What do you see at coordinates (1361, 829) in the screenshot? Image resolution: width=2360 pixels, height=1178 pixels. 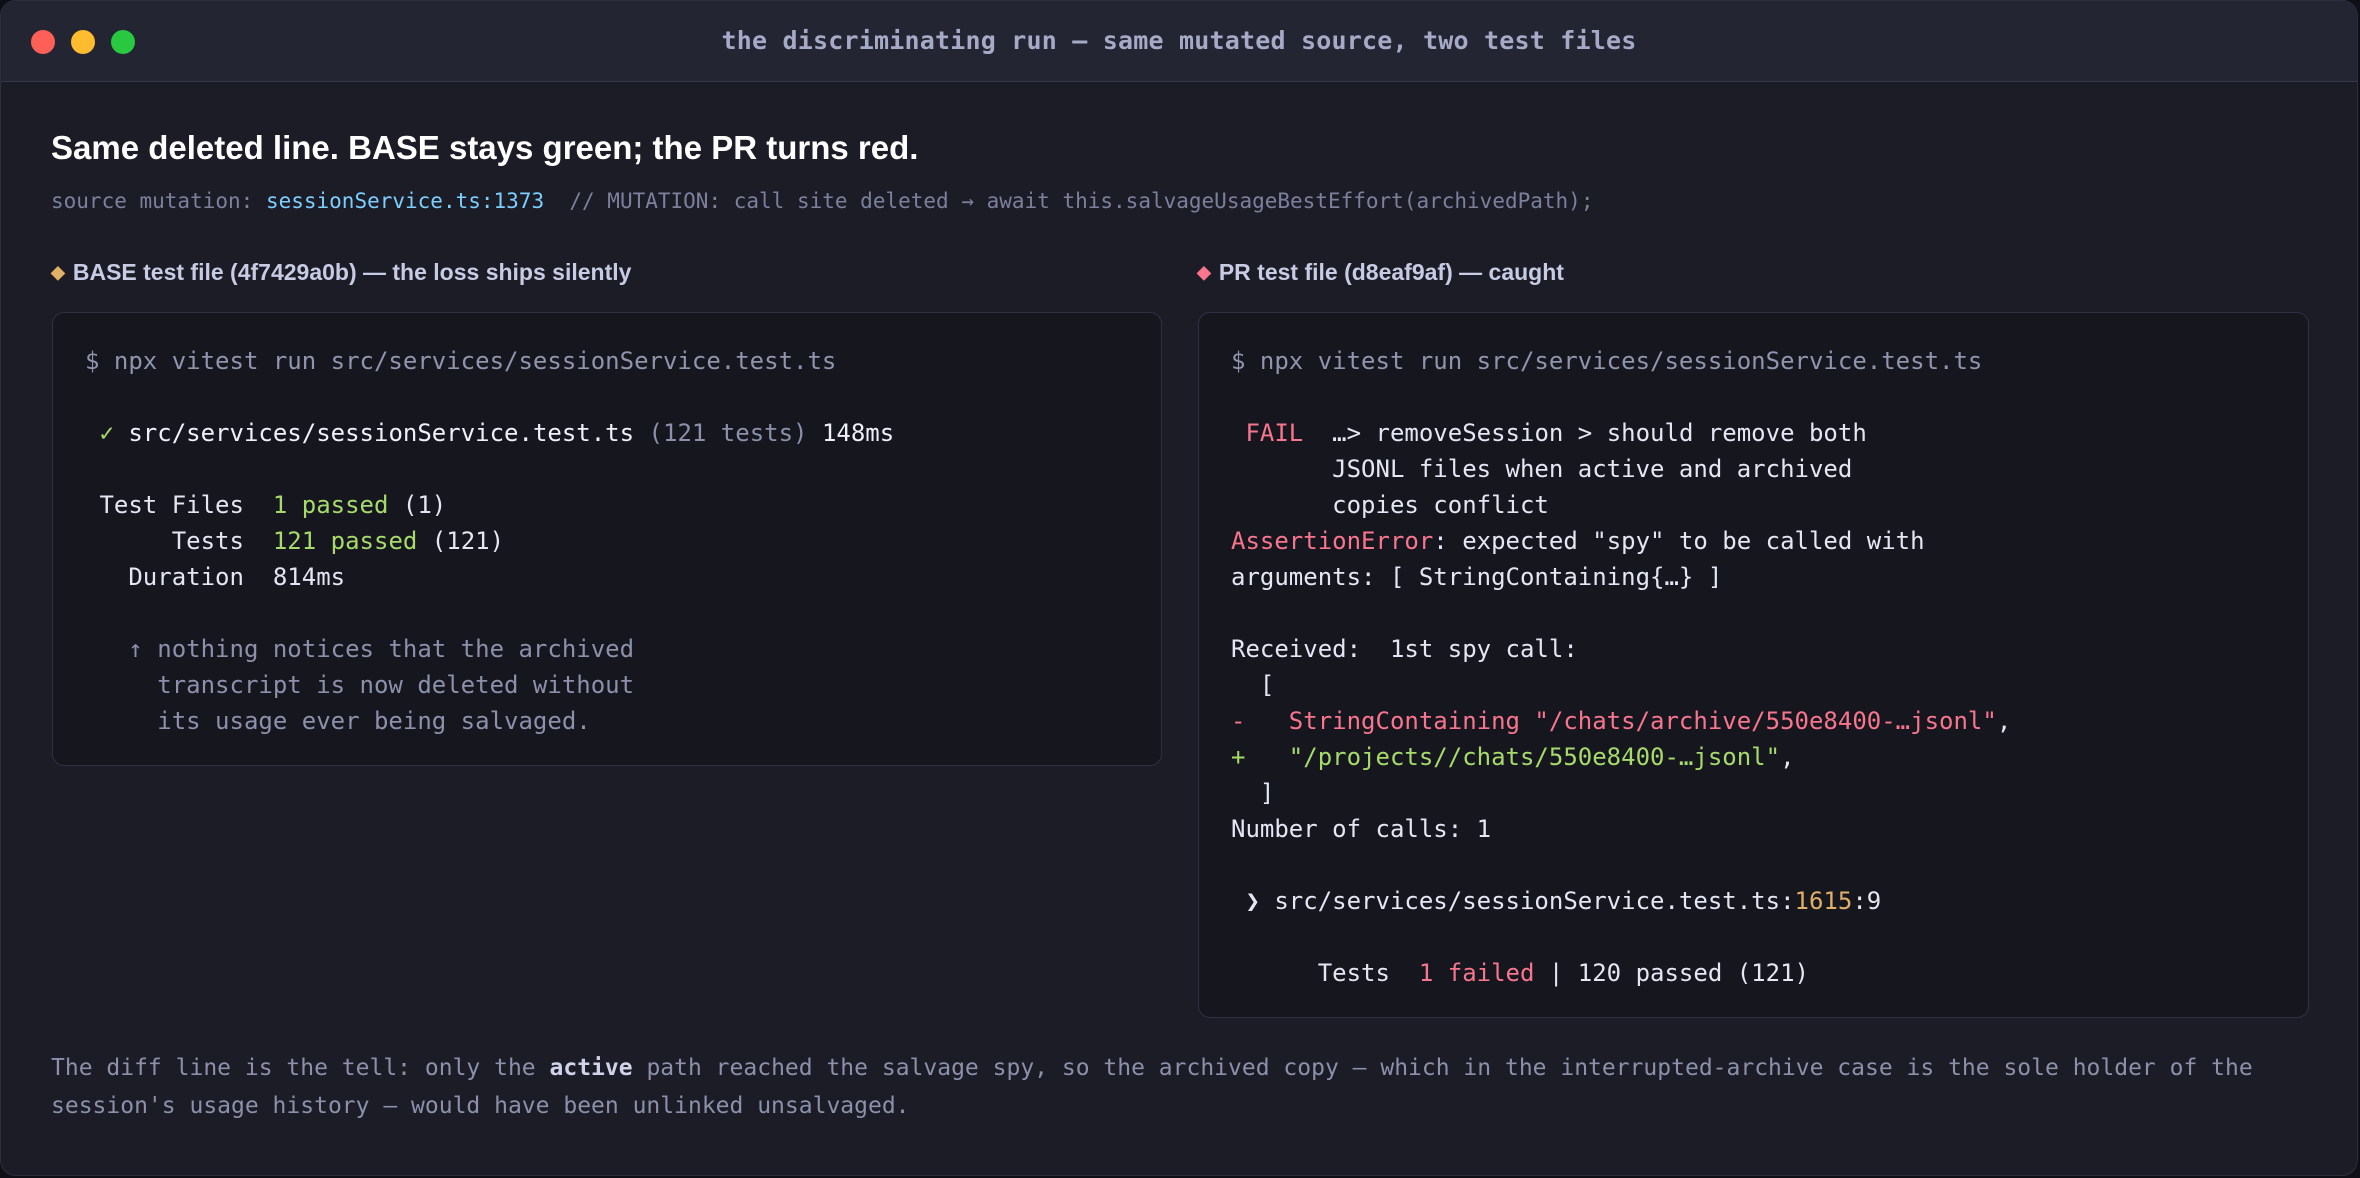 I see `calls-line: Number of calls: 1` at bounding box center [1361, 829].